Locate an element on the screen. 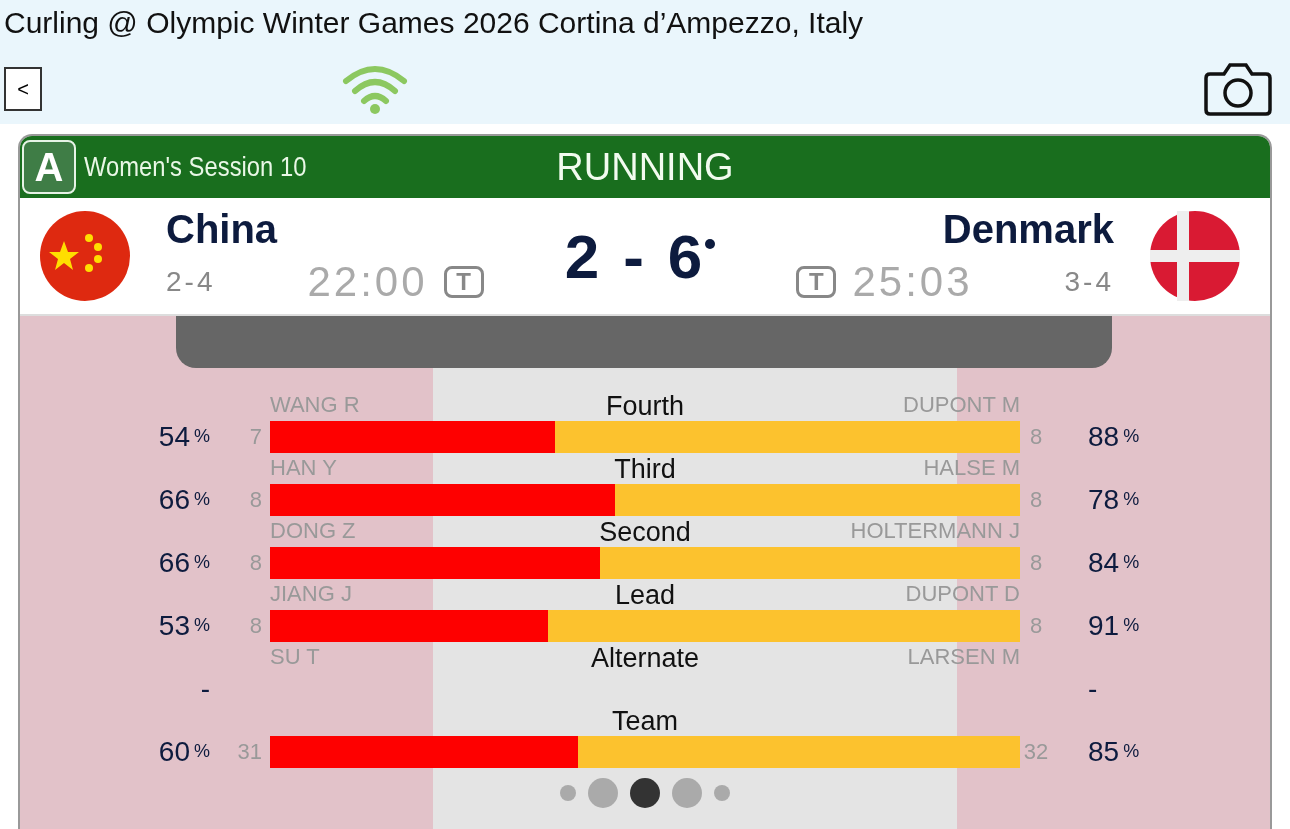  position-label: Alternate is located at coordinates (645, 658).